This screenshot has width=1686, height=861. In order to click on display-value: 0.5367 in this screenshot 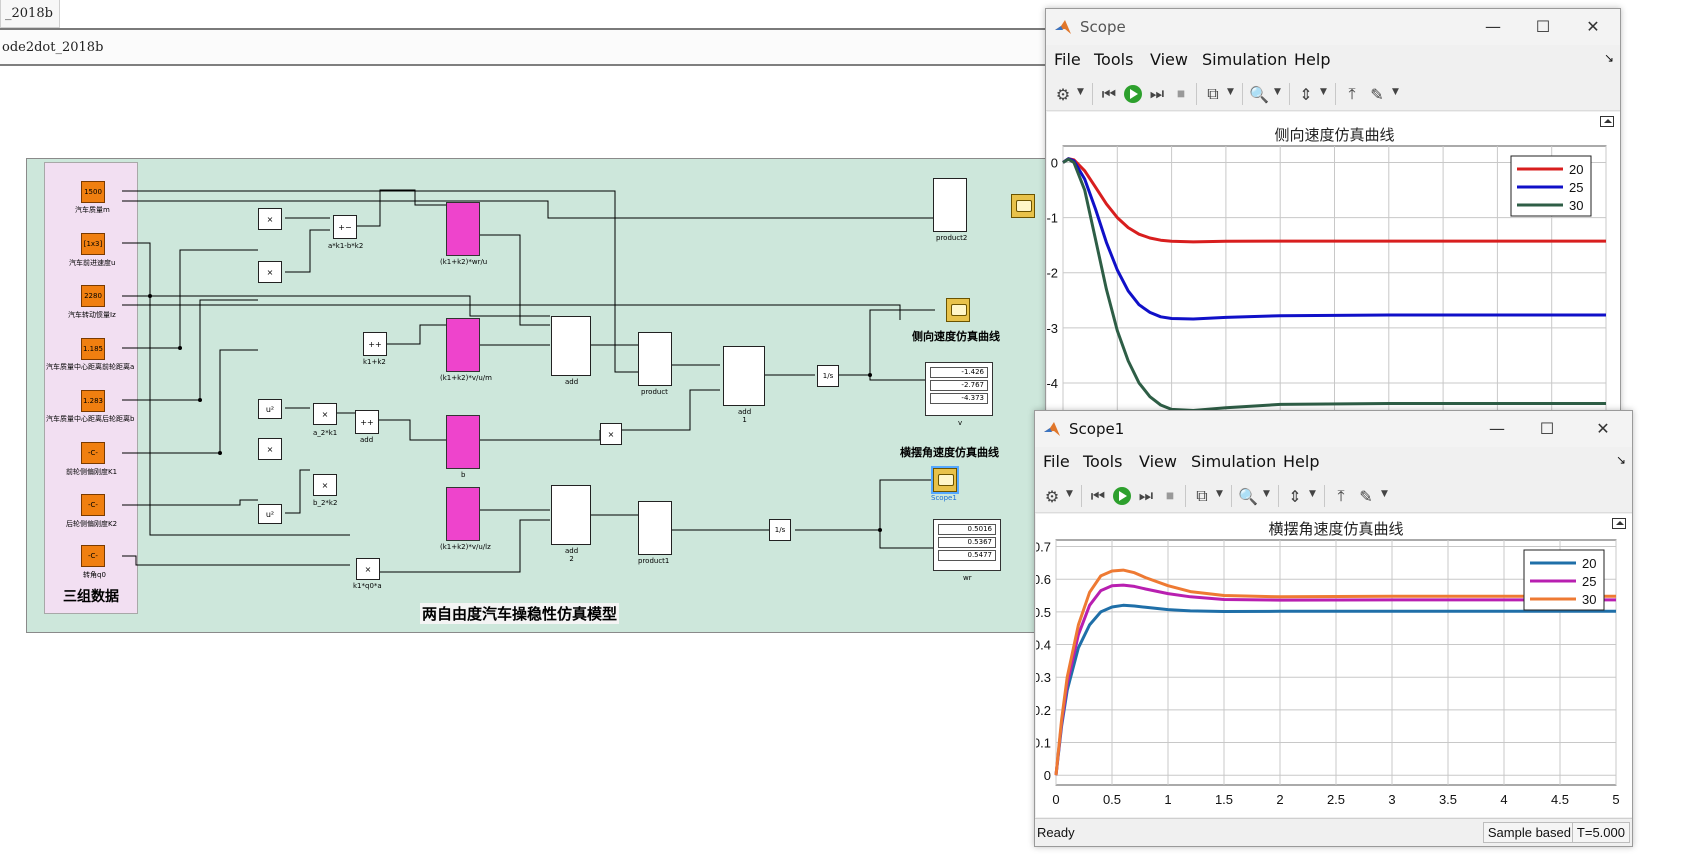, I will do `click(967, 542)`.